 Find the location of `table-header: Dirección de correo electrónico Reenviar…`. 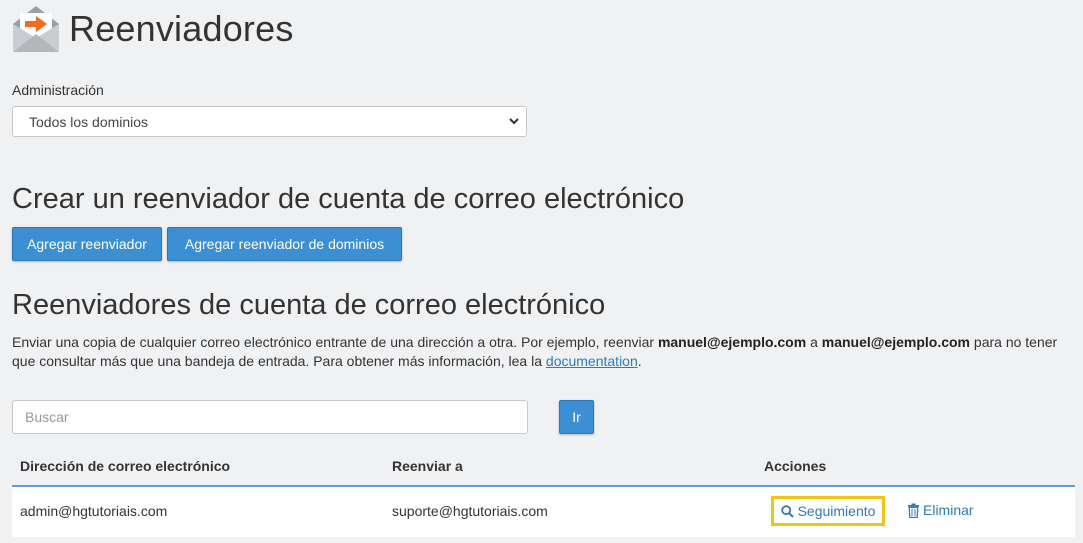

table-header: Dirección de correo electrónico Reenviar… is located at coordinates (543, 468).